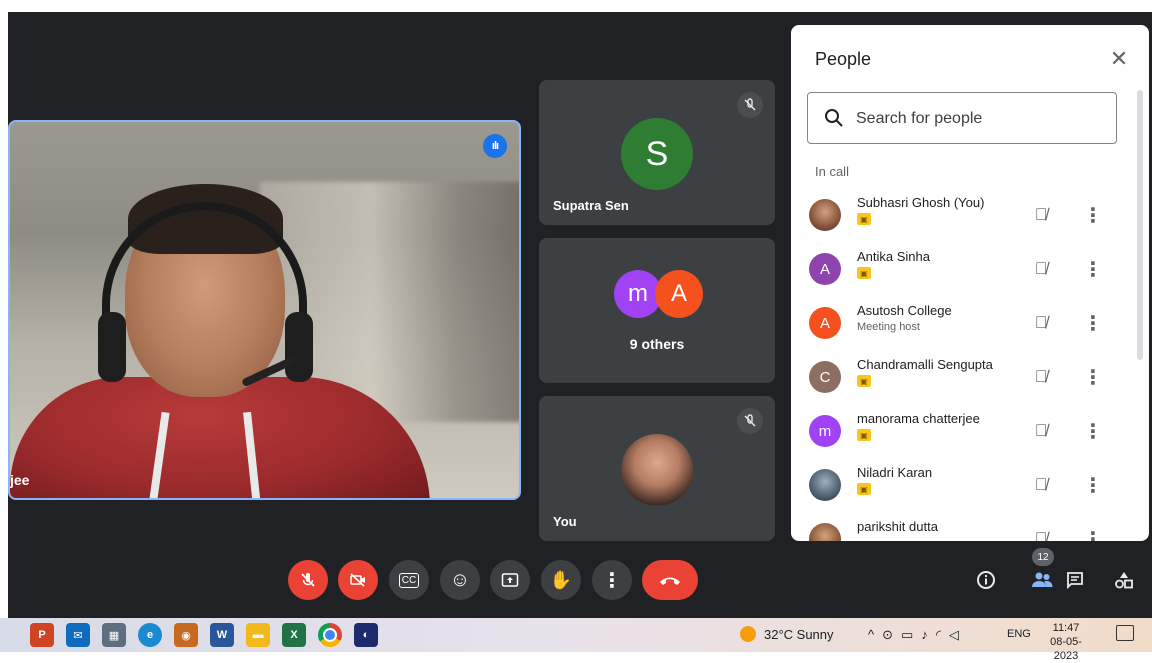 The image size is (1152, 663). What do you see at coordinates (366, 635) in the screenshot?
I see `webex-icon: ◐` at bounding box center [366, 635].